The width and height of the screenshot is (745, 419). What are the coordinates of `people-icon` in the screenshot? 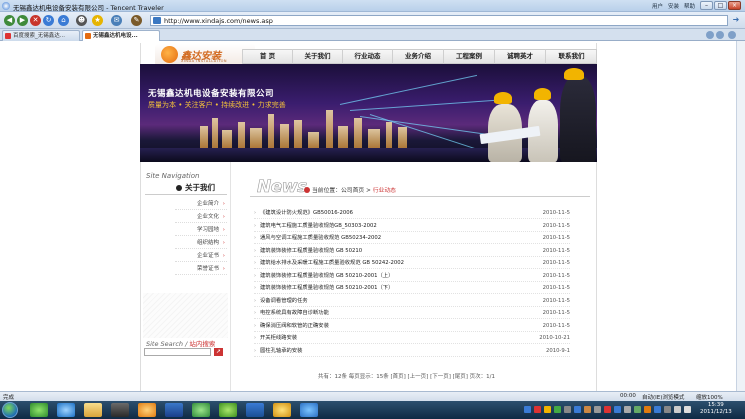 It's located at (201, 410).